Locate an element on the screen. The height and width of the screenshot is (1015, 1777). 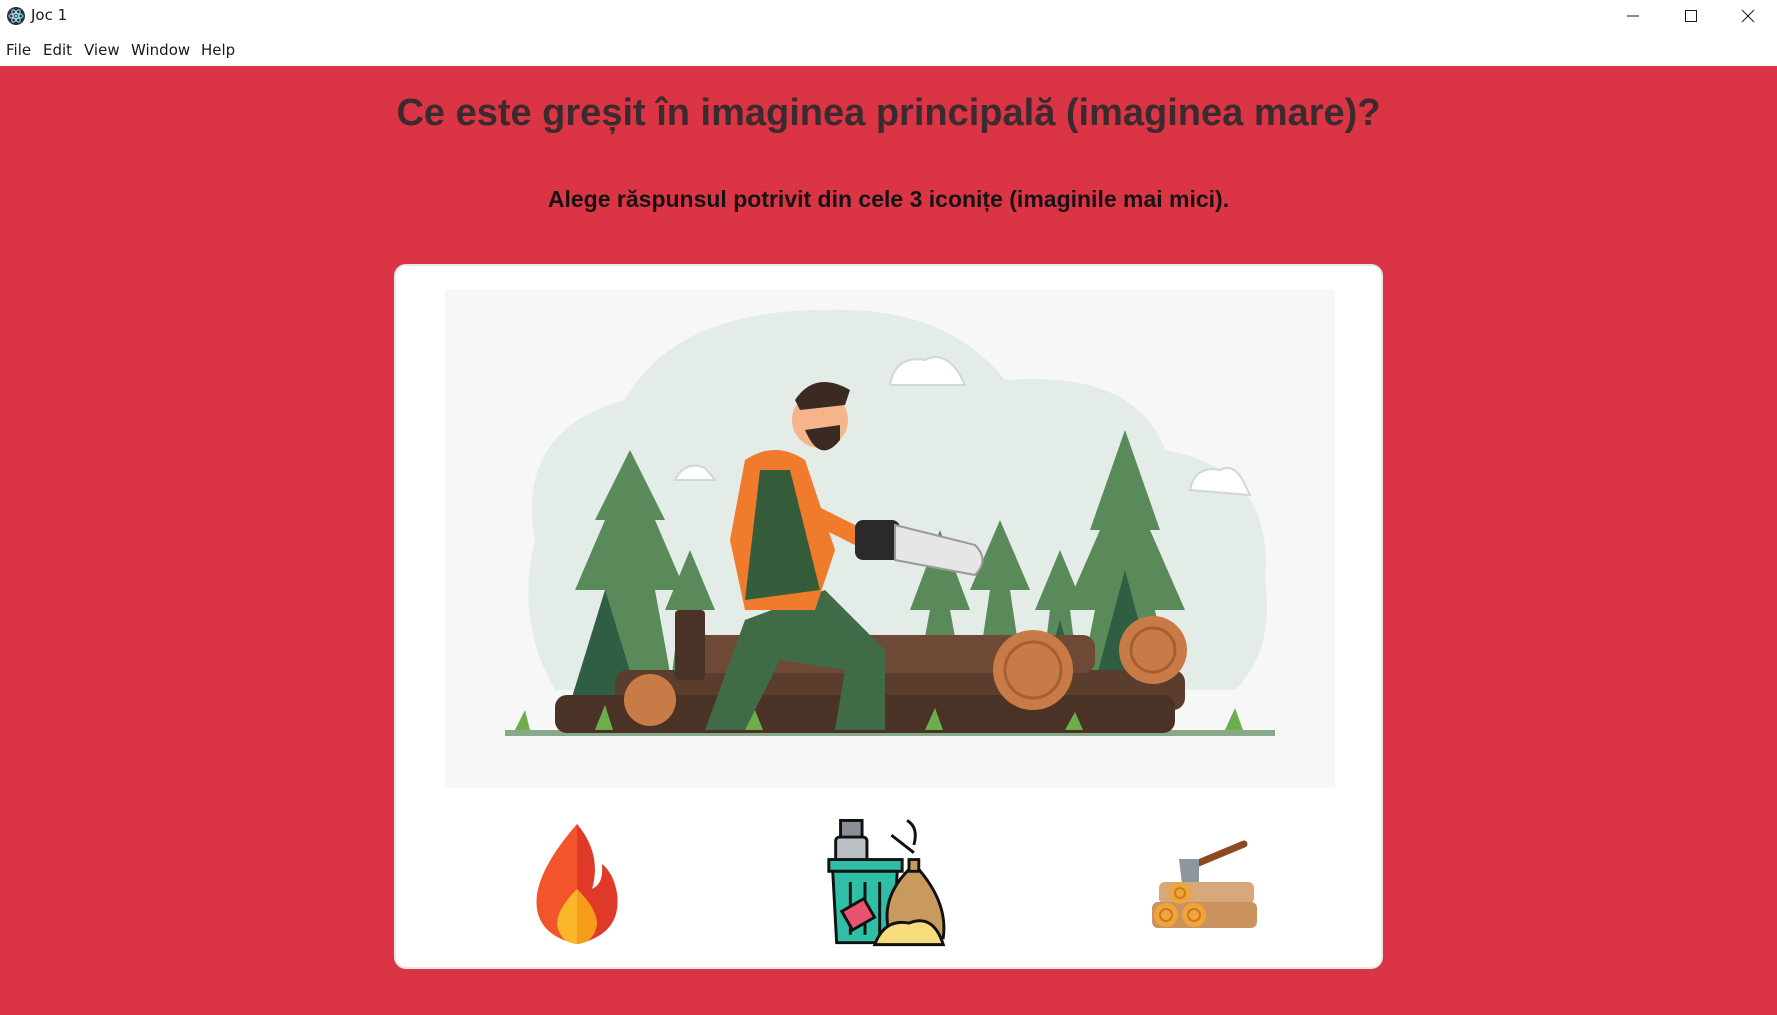
fire-icon is located at coordinates (577, 884).